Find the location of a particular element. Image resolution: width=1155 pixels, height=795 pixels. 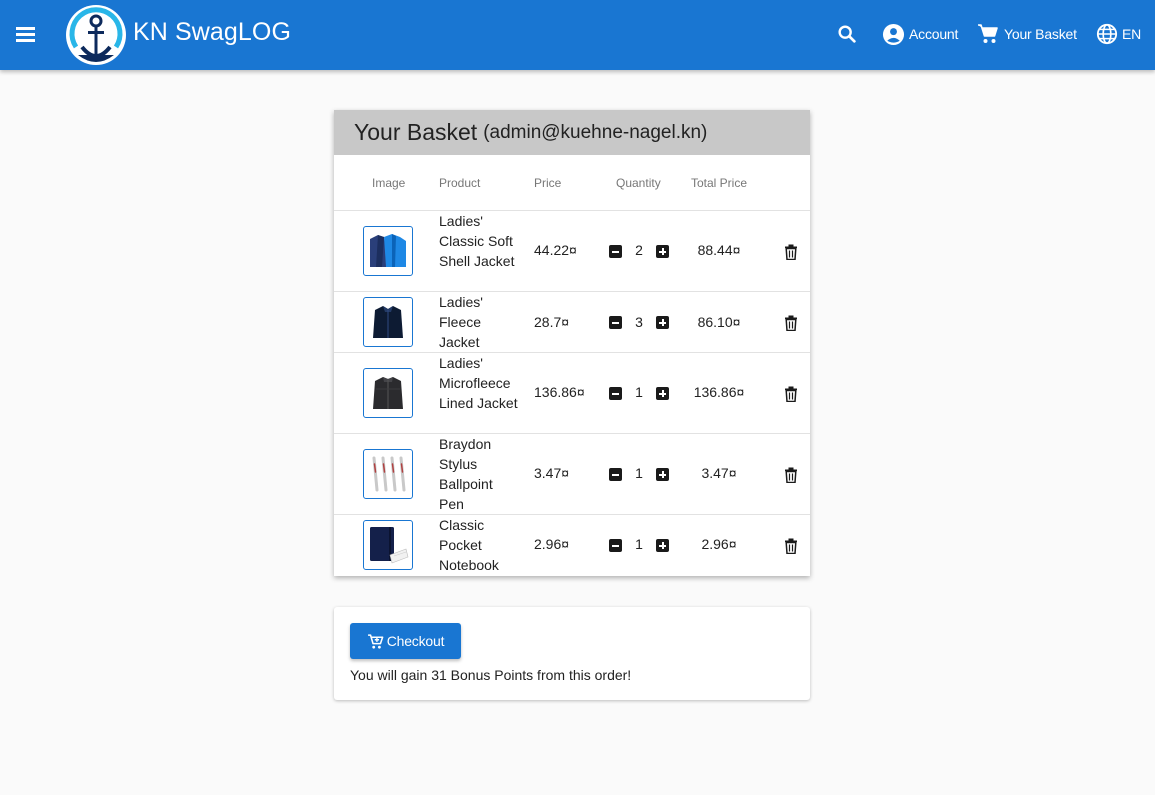

product-price: 2.96¤ is located at coordinates (552, 544).